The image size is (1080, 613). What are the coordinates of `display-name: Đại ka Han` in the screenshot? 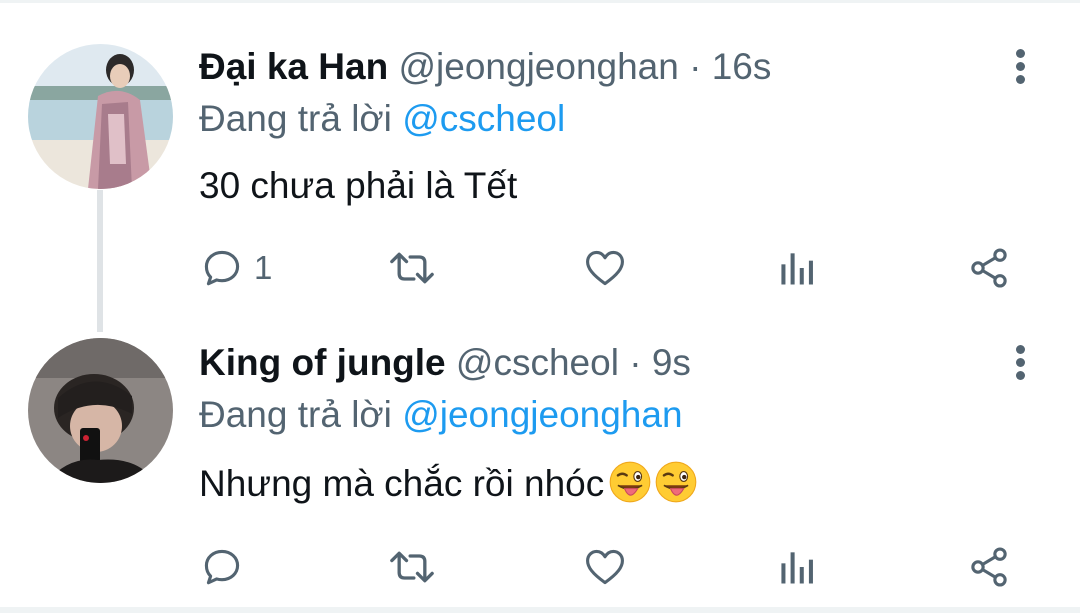 It's located at (293, 66).